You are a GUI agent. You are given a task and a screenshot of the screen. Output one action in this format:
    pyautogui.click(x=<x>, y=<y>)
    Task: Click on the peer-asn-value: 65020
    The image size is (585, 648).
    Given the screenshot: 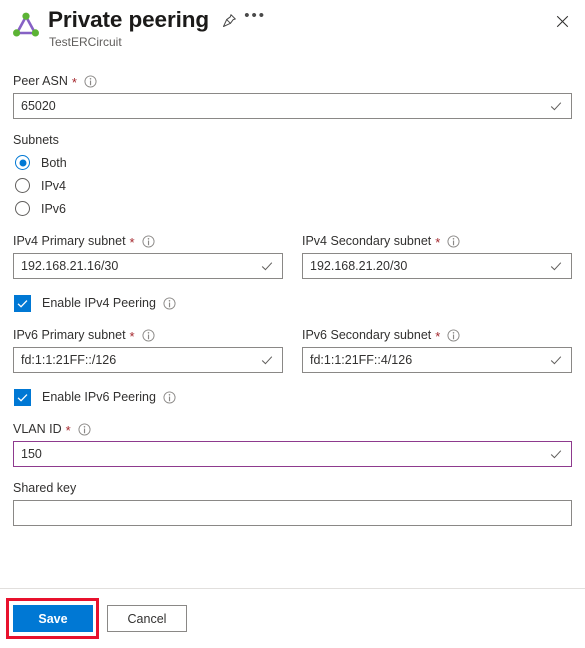 What is the action you would take?
    pyautogui.click(x=38, y=106)
    